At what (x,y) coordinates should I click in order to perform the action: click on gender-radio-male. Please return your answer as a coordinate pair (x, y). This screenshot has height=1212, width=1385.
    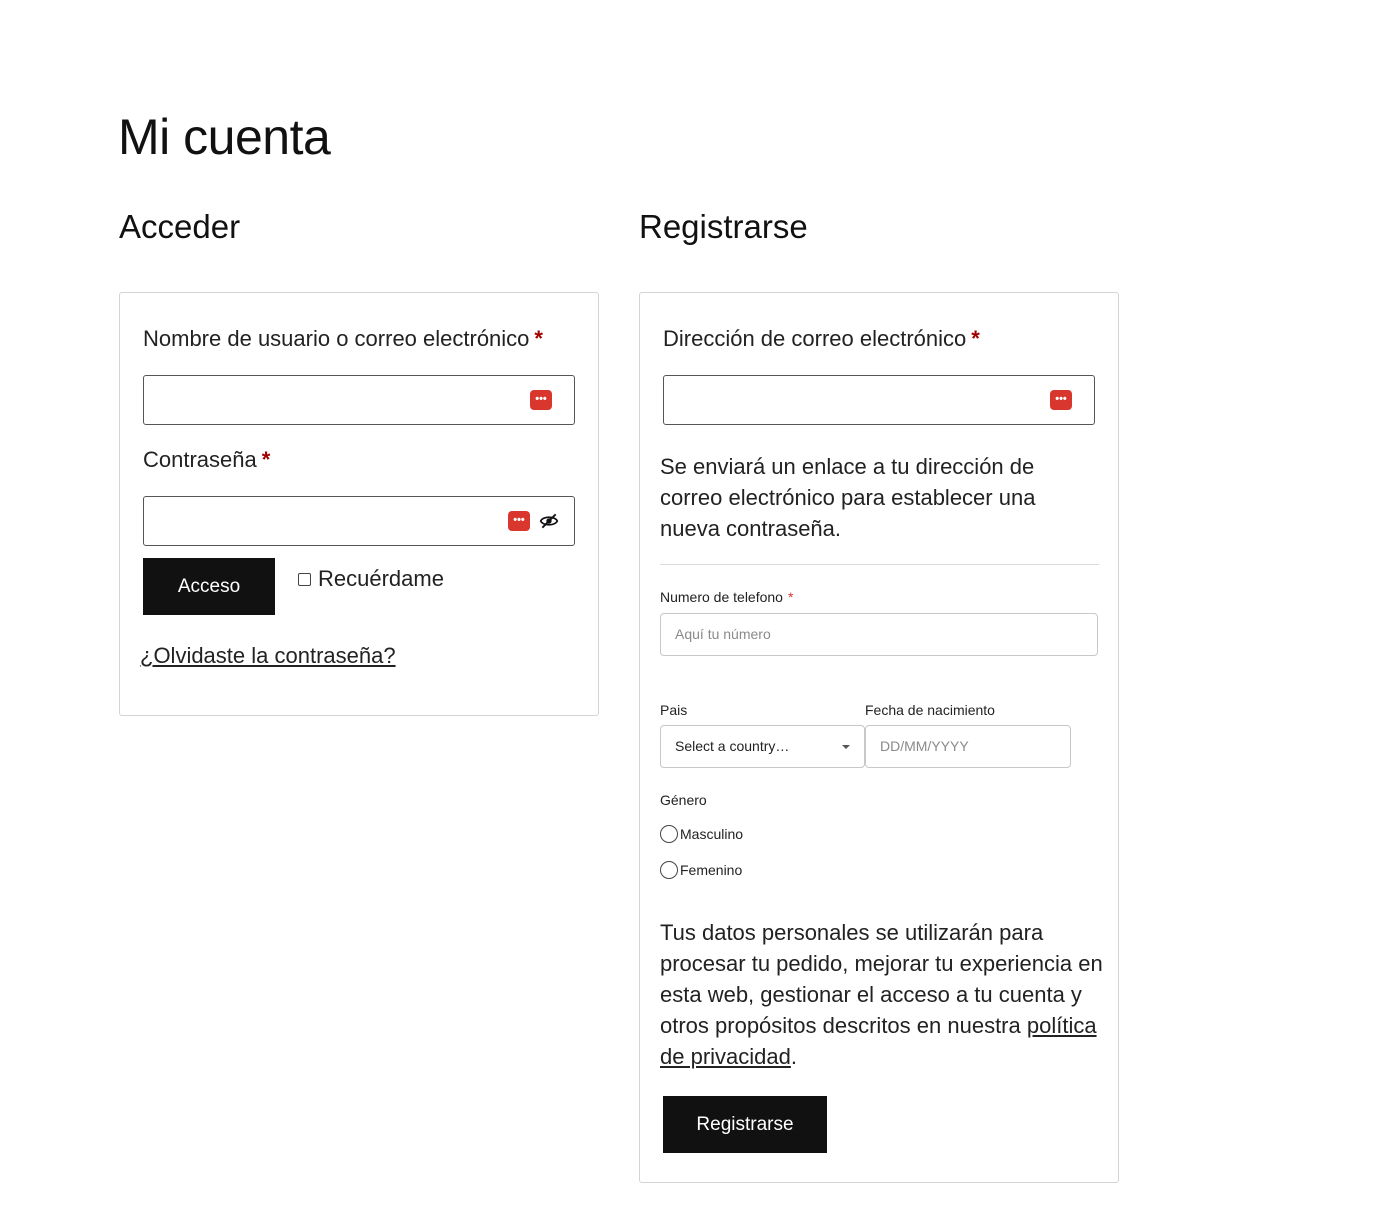
    Looking at the image, I should click on (669, 834).